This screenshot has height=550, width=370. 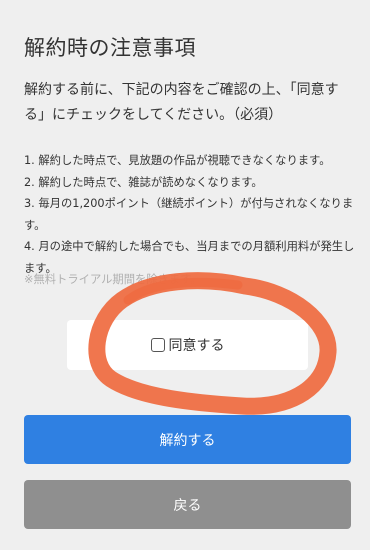 What do you see at coordinates (196, 346) in the screenshot?
I see `agree-label: 同意する` at bounding box center [196, 346].